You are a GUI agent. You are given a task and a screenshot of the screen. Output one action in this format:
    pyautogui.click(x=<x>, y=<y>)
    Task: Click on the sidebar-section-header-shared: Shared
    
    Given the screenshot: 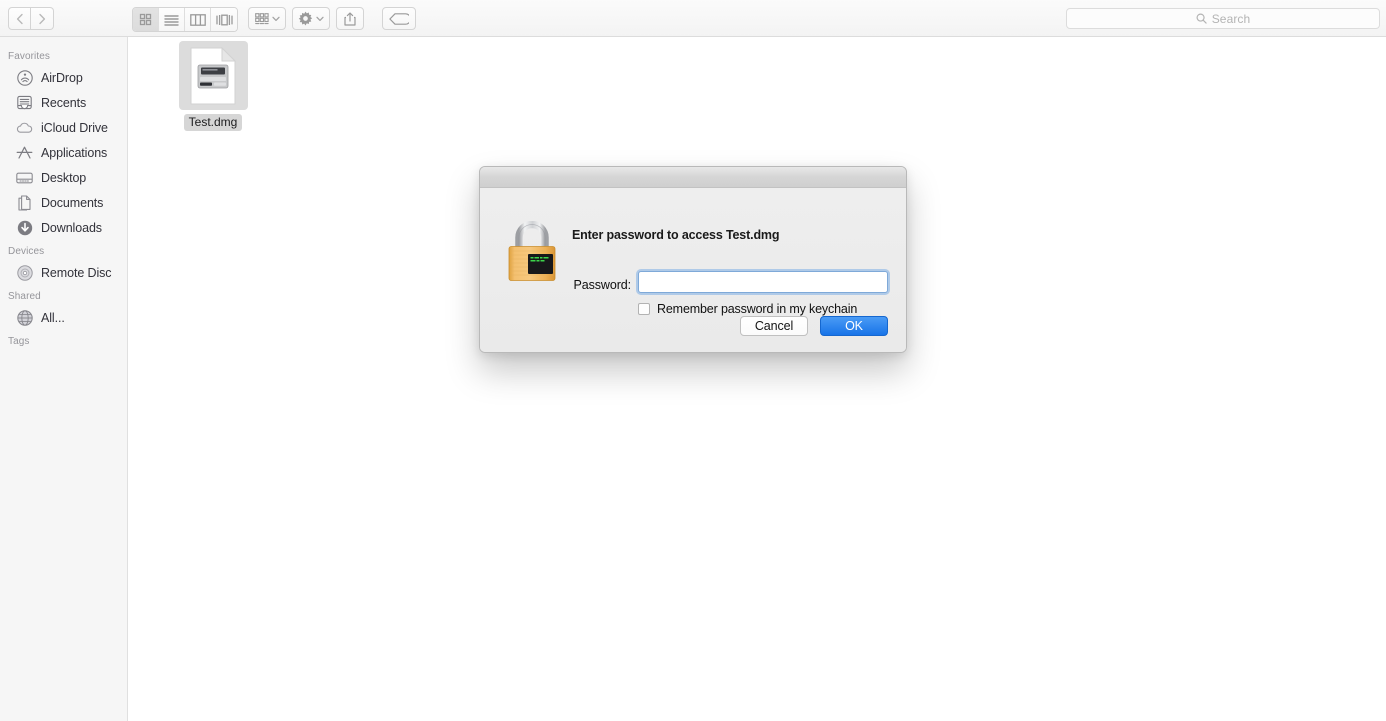 What is the action you would take?
    pyautogui.click(x=24, y=296)
    